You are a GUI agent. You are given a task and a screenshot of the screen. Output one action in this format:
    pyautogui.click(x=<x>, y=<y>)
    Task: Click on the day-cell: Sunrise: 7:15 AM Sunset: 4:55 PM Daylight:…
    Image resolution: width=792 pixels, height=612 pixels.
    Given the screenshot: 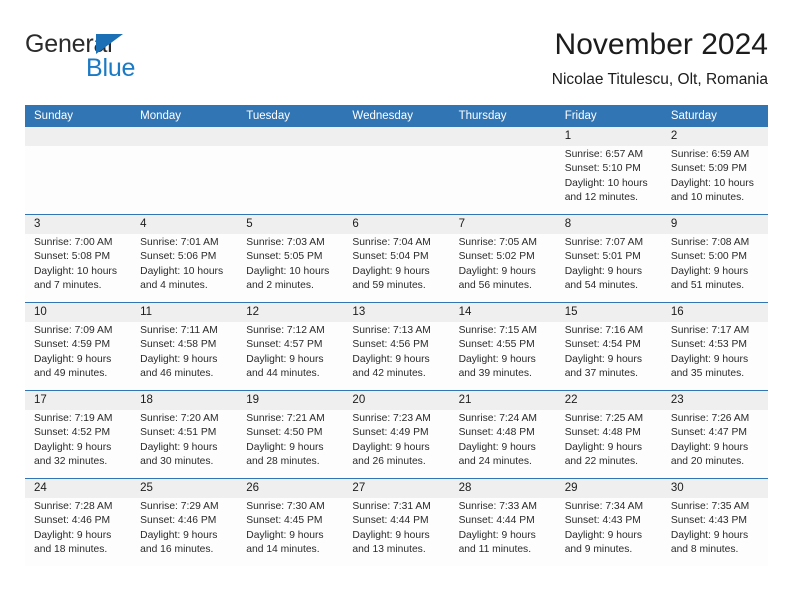 What is the action you would take?
    pyautogui.click(x=503, y=356)
    